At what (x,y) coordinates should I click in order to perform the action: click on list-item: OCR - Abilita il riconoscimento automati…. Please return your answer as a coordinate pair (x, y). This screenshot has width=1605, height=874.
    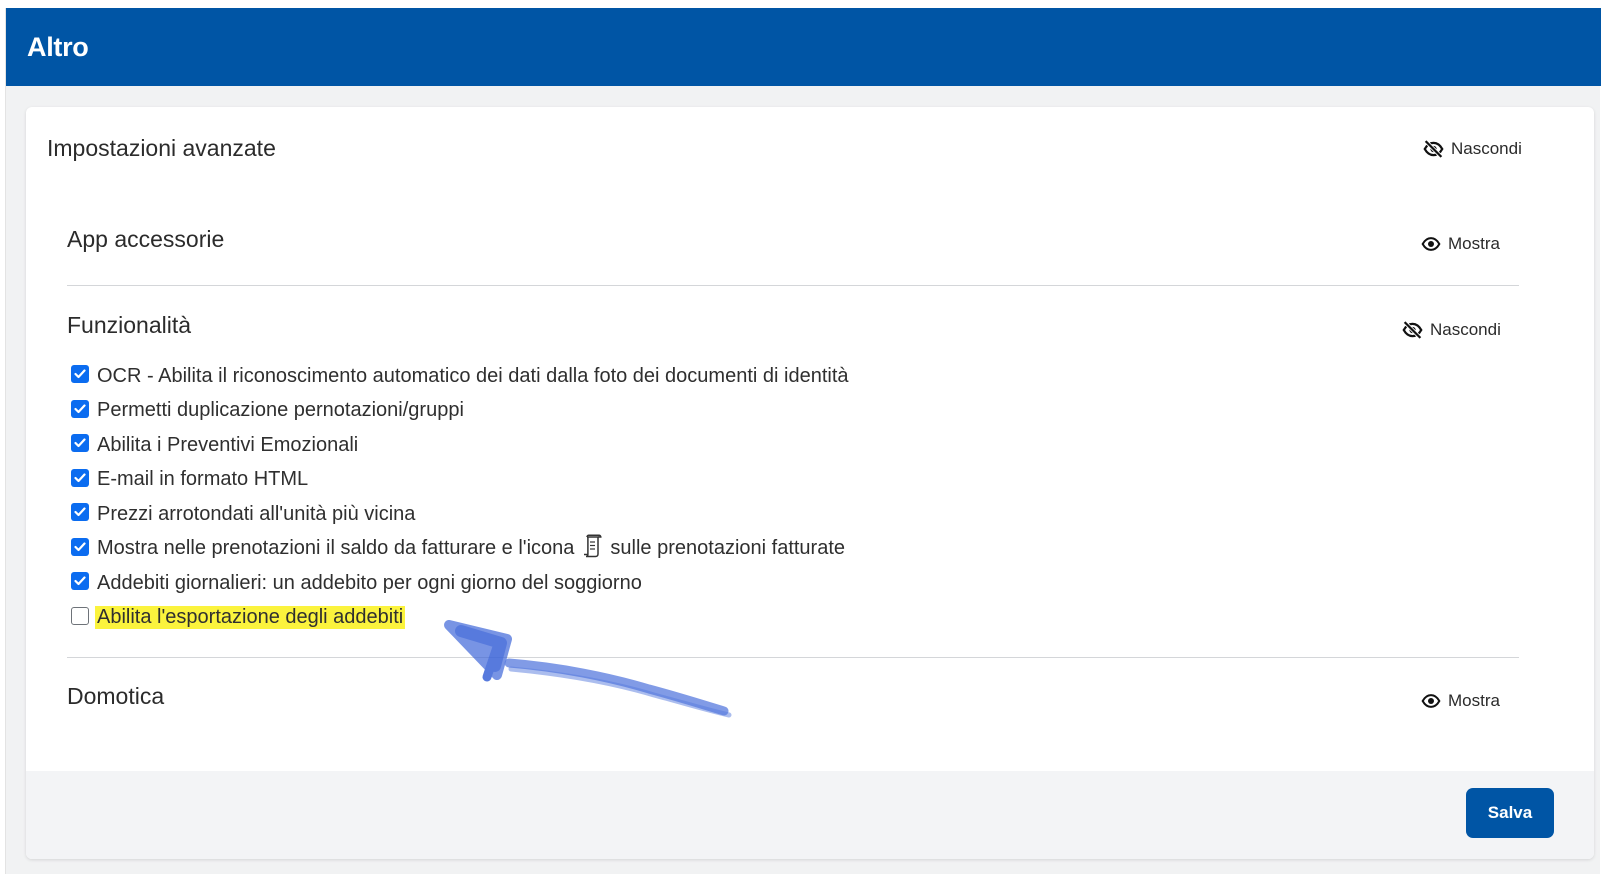
    Looking at the image, I should click on (460, 376).